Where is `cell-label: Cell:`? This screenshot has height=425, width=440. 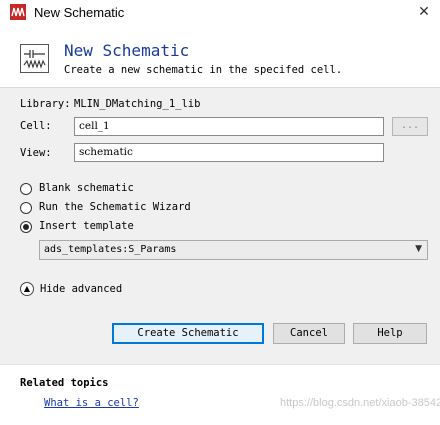
cell-label: Cell: is located at coordinates (36, 126).